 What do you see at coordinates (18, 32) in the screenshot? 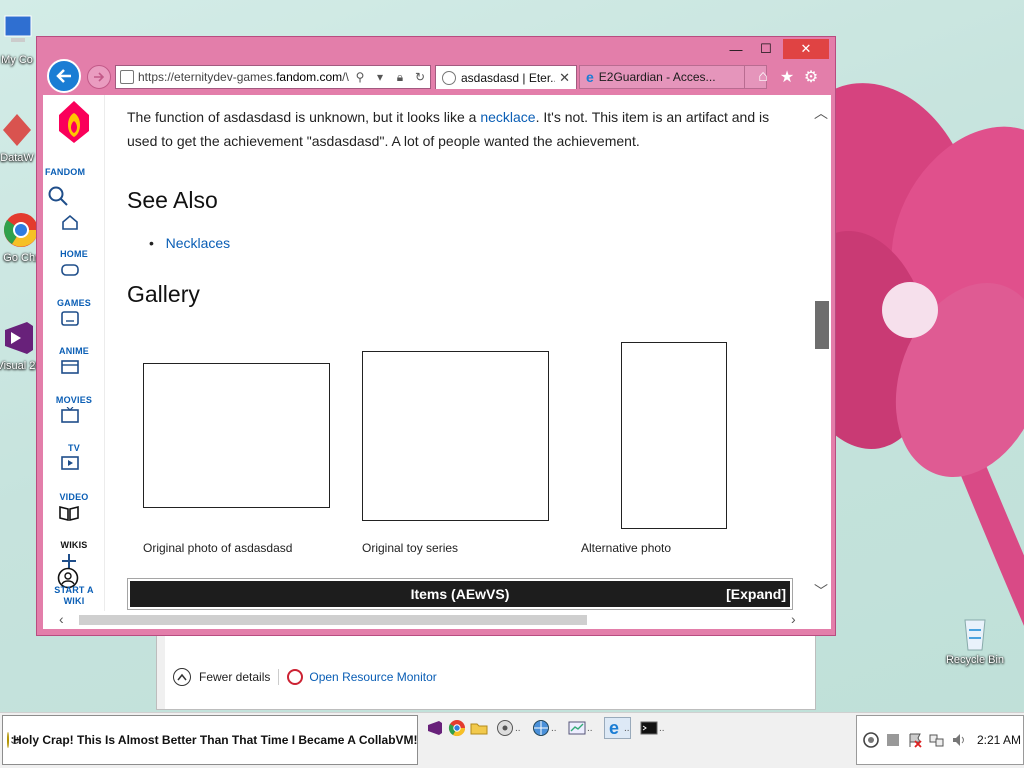
I see `computer-icon` at bounding box center [18, 32].